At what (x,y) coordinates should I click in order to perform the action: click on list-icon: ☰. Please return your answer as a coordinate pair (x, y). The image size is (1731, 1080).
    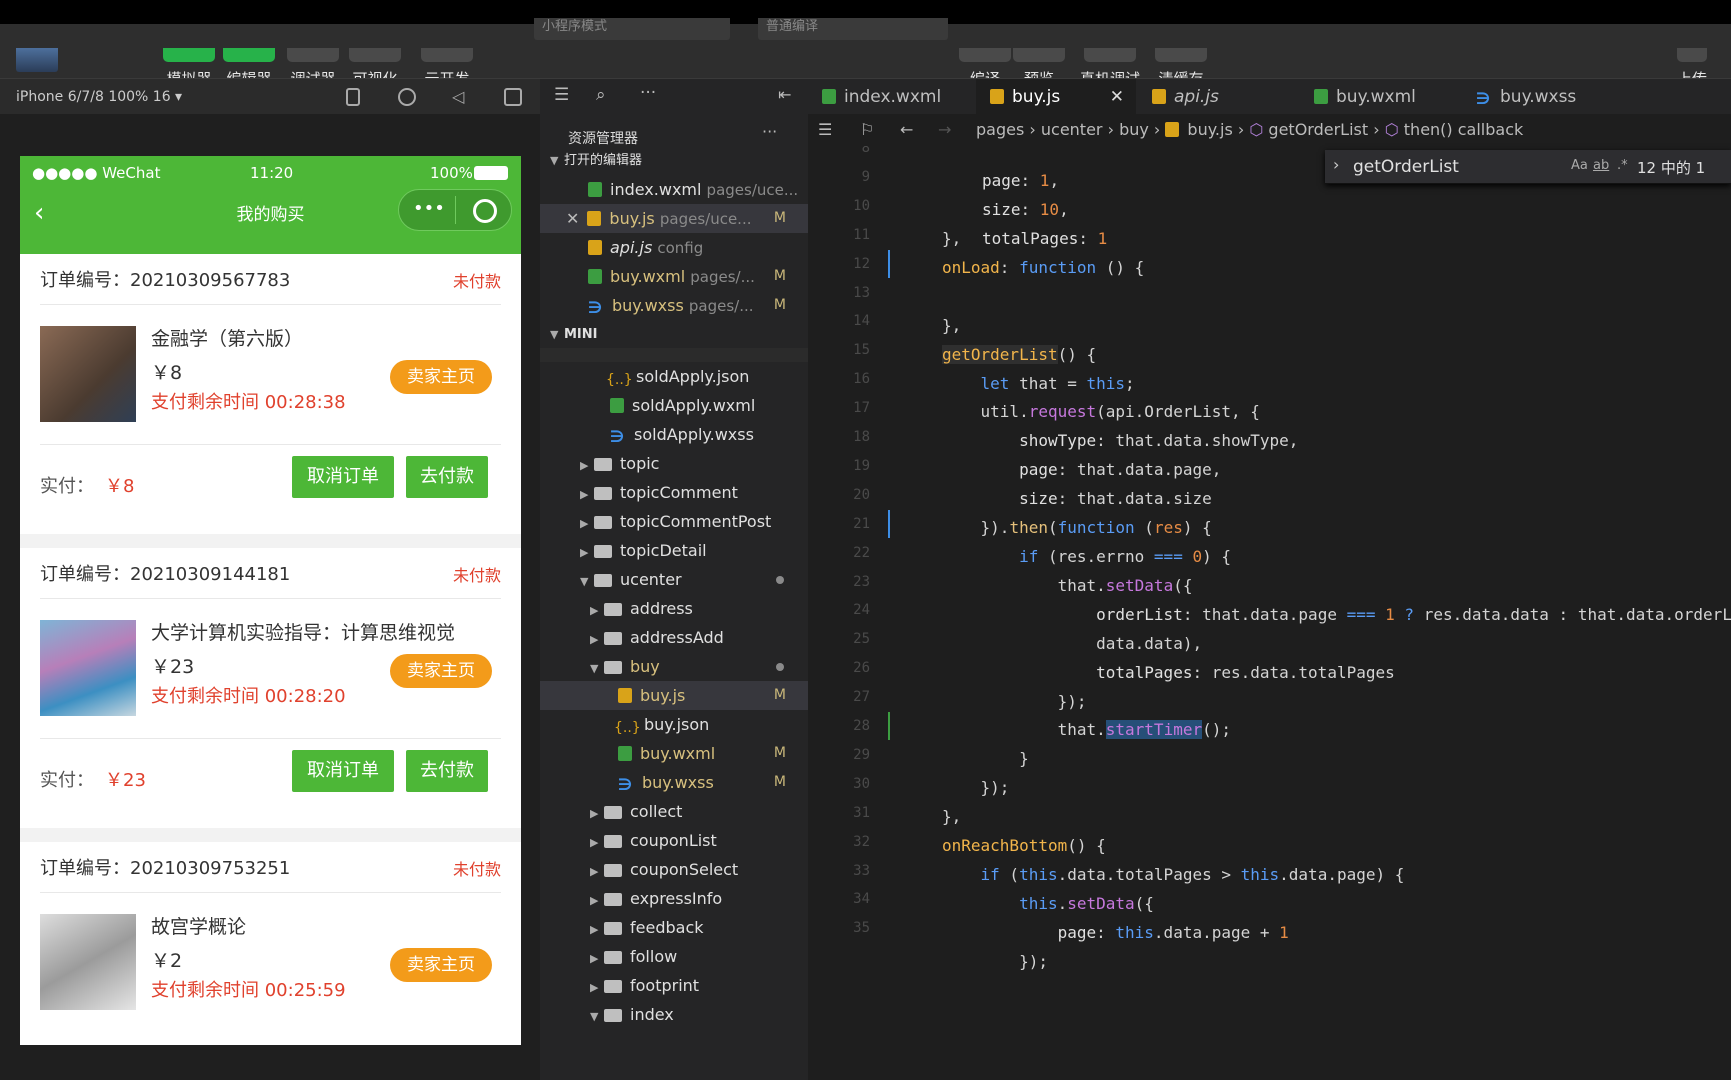
    Looking at the image, I should click on (561, 95).